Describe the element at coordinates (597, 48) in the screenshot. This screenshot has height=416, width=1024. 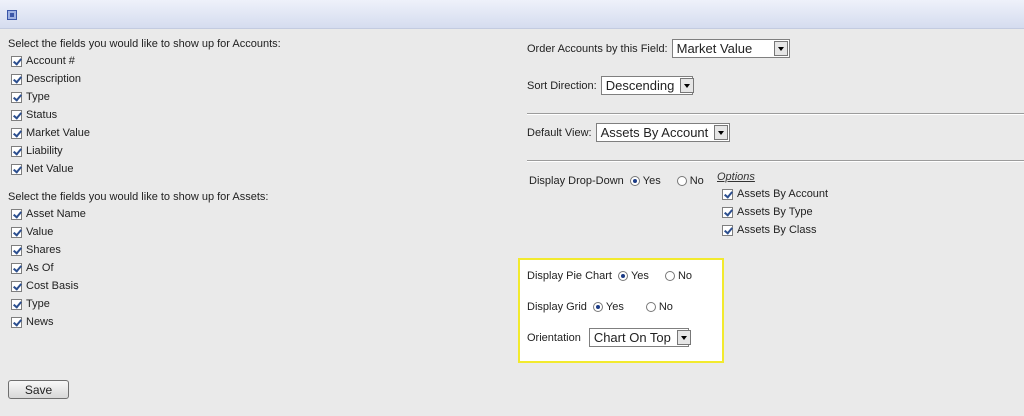
I see `order-by-label: Order Accounts by this Field:` at that location.